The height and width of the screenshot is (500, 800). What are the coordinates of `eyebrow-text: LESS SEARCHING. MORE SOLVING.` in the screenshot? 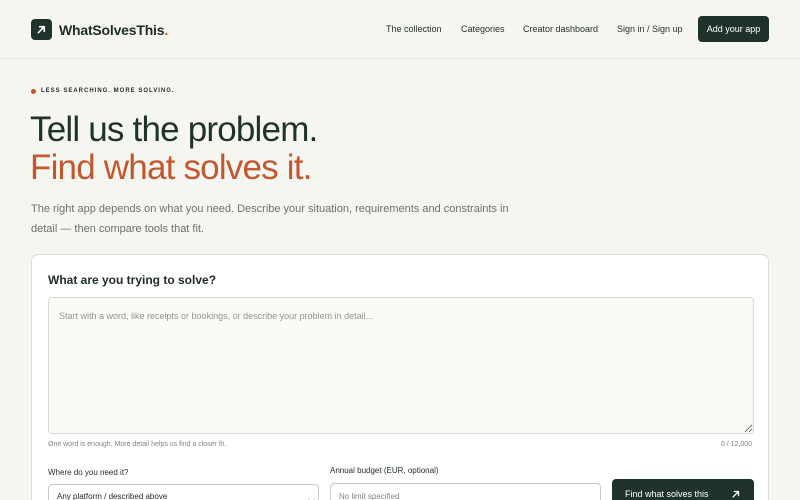 It's located at (108, 91).